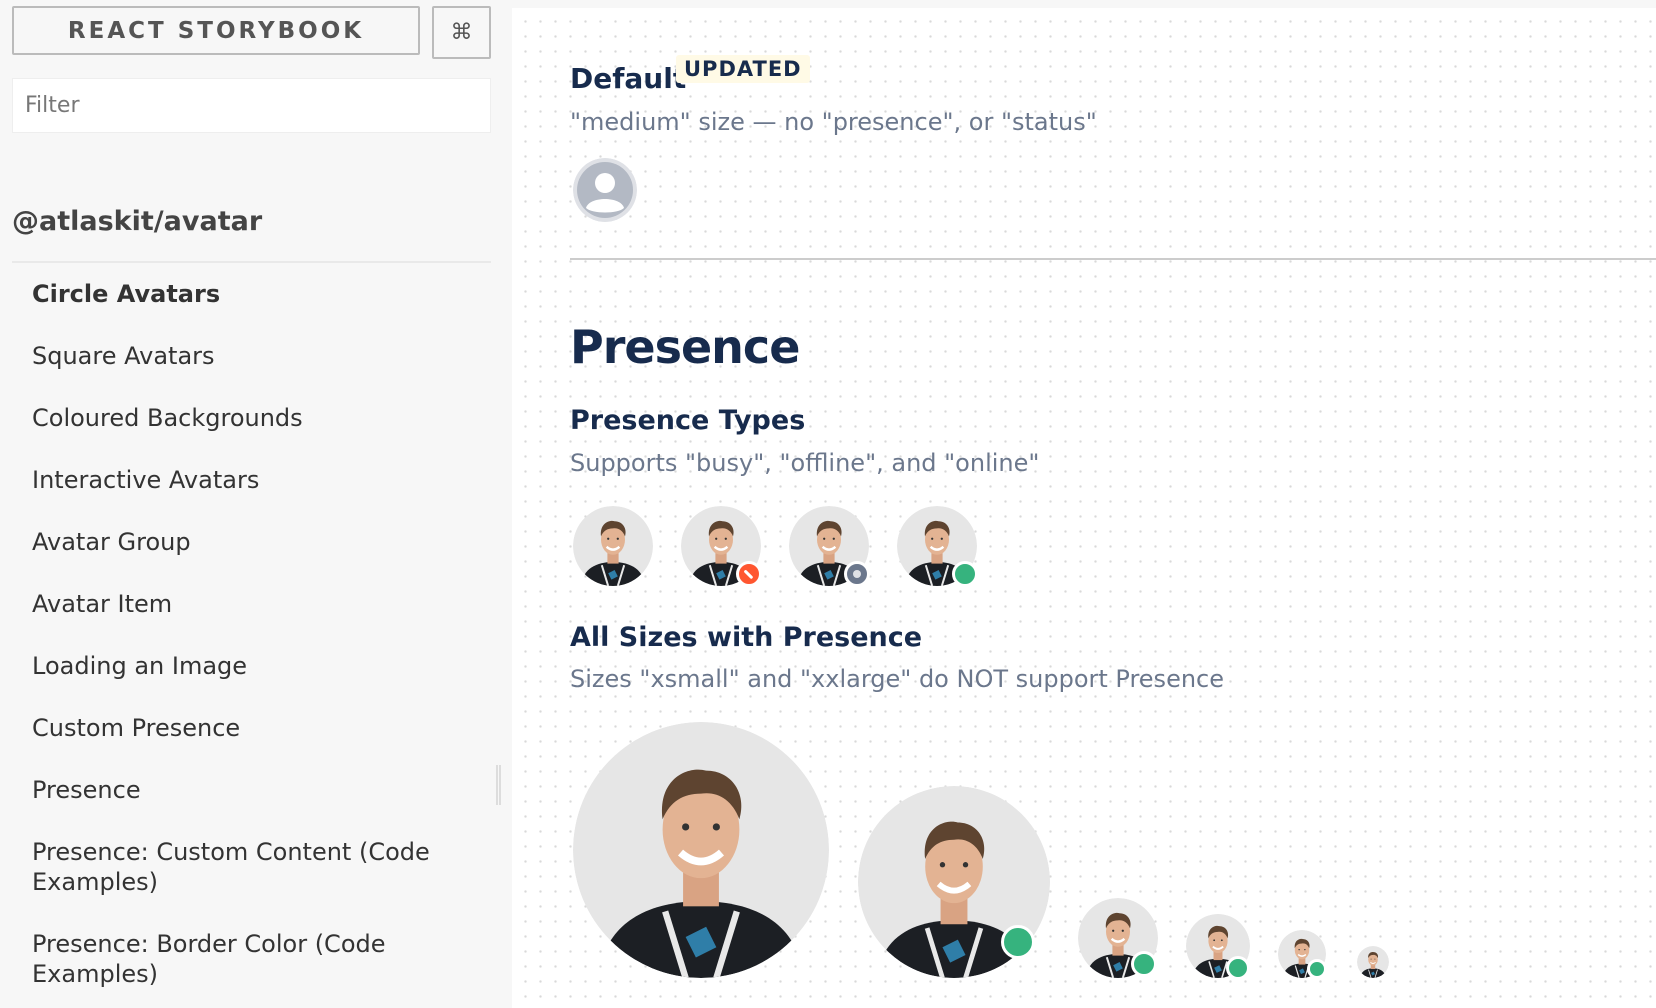 This screenshot has height=1008, width=1656. I want to click on story-item-interactive-avatars: Interactive Avatars, so click(242, 480).